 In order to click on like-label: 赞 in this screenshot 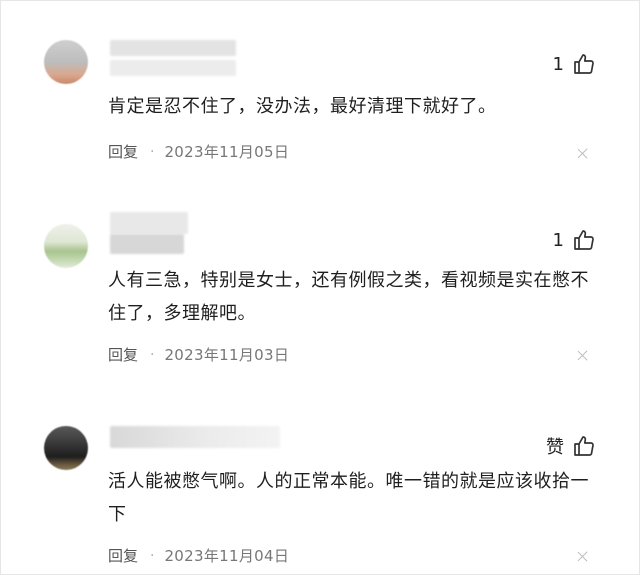, I will do `click(555, 447)`.